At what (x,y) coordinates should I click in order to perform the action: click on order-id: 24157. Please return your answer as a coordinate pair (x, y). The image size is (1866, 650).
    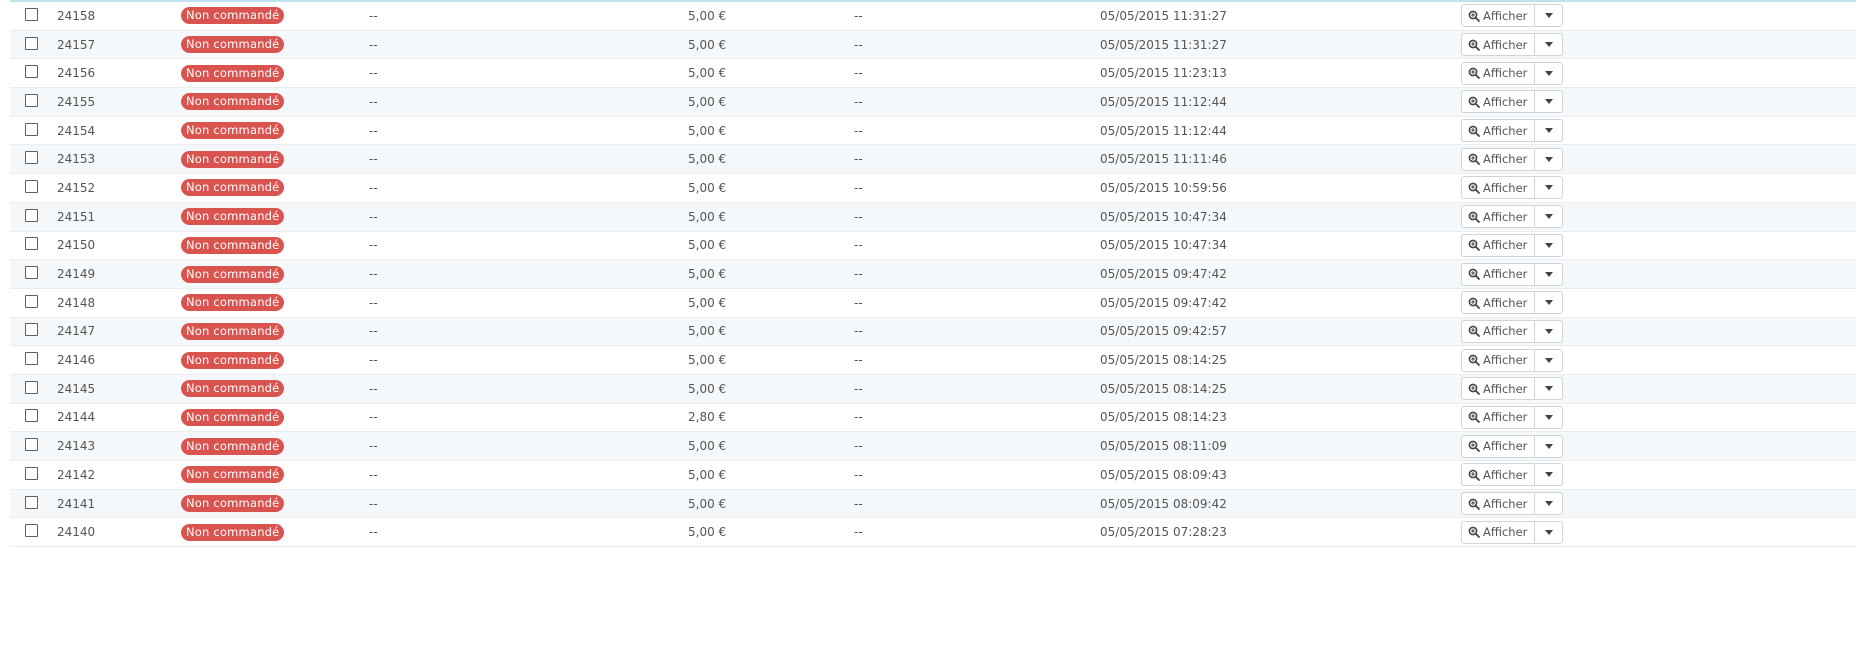
    Looking at the image, I should click on (76, 44).